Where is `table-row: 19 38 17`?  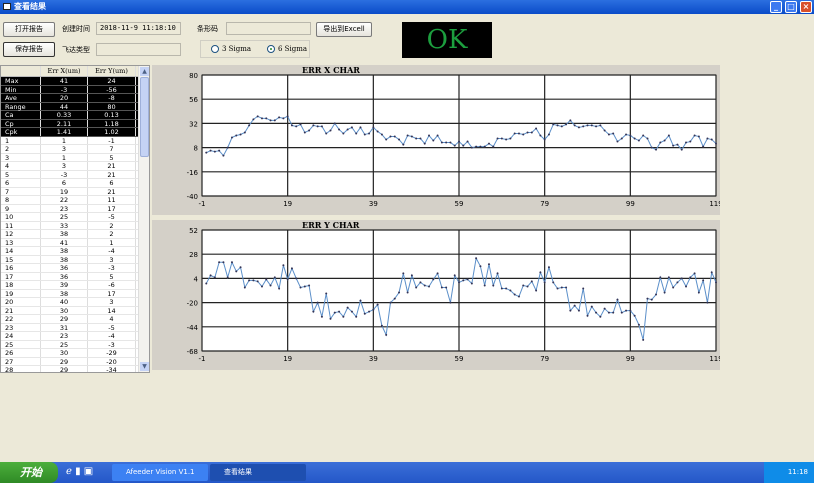
table-row: 19 38 17 is located at coordinates (75, 293).